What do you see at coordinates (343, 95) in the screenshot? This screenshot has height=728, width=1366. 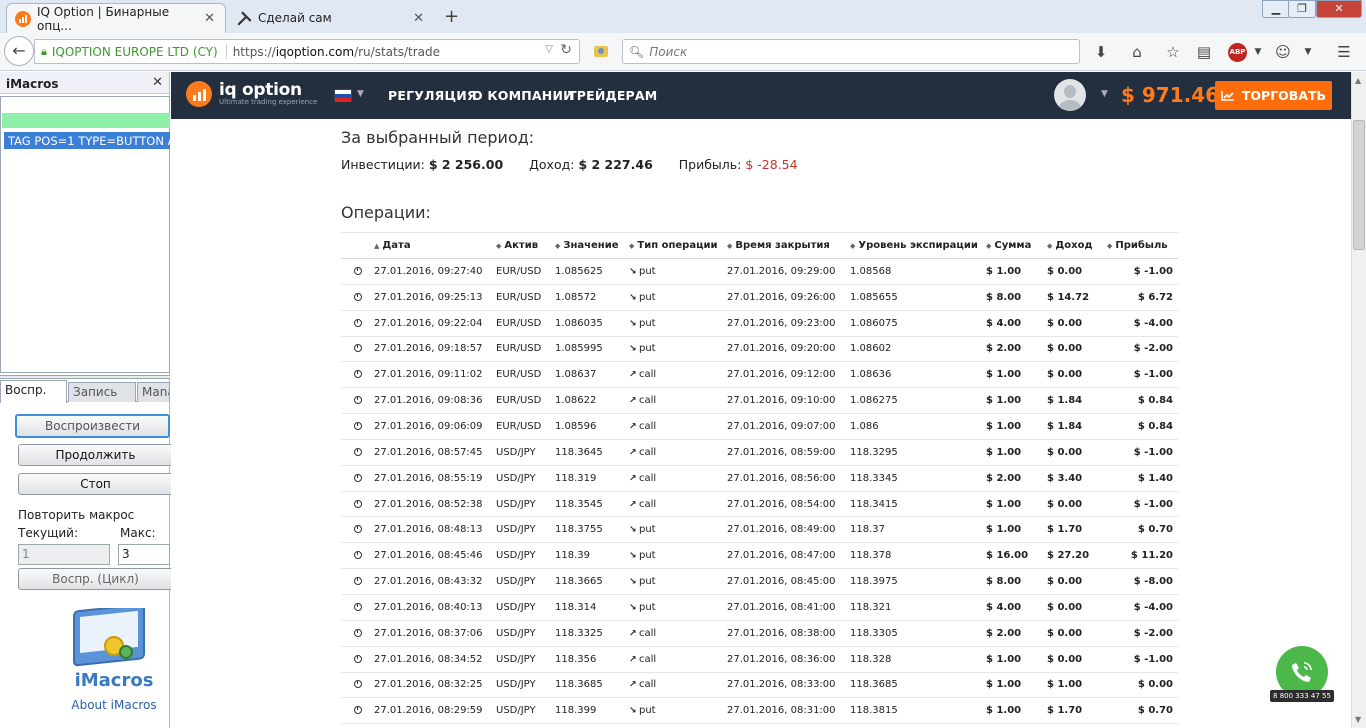 I see `russian-flag-icon` at bounding box center [343, 95].